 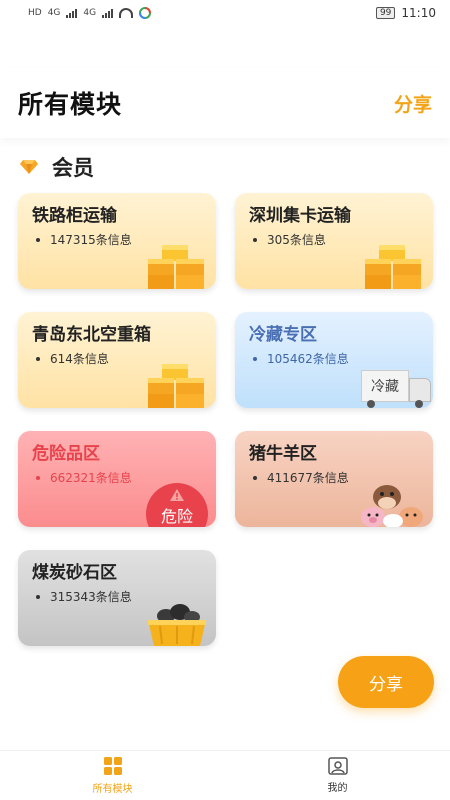 I want to click on bottom-nav: 所有模块 我的, so click(x=225, y=775).